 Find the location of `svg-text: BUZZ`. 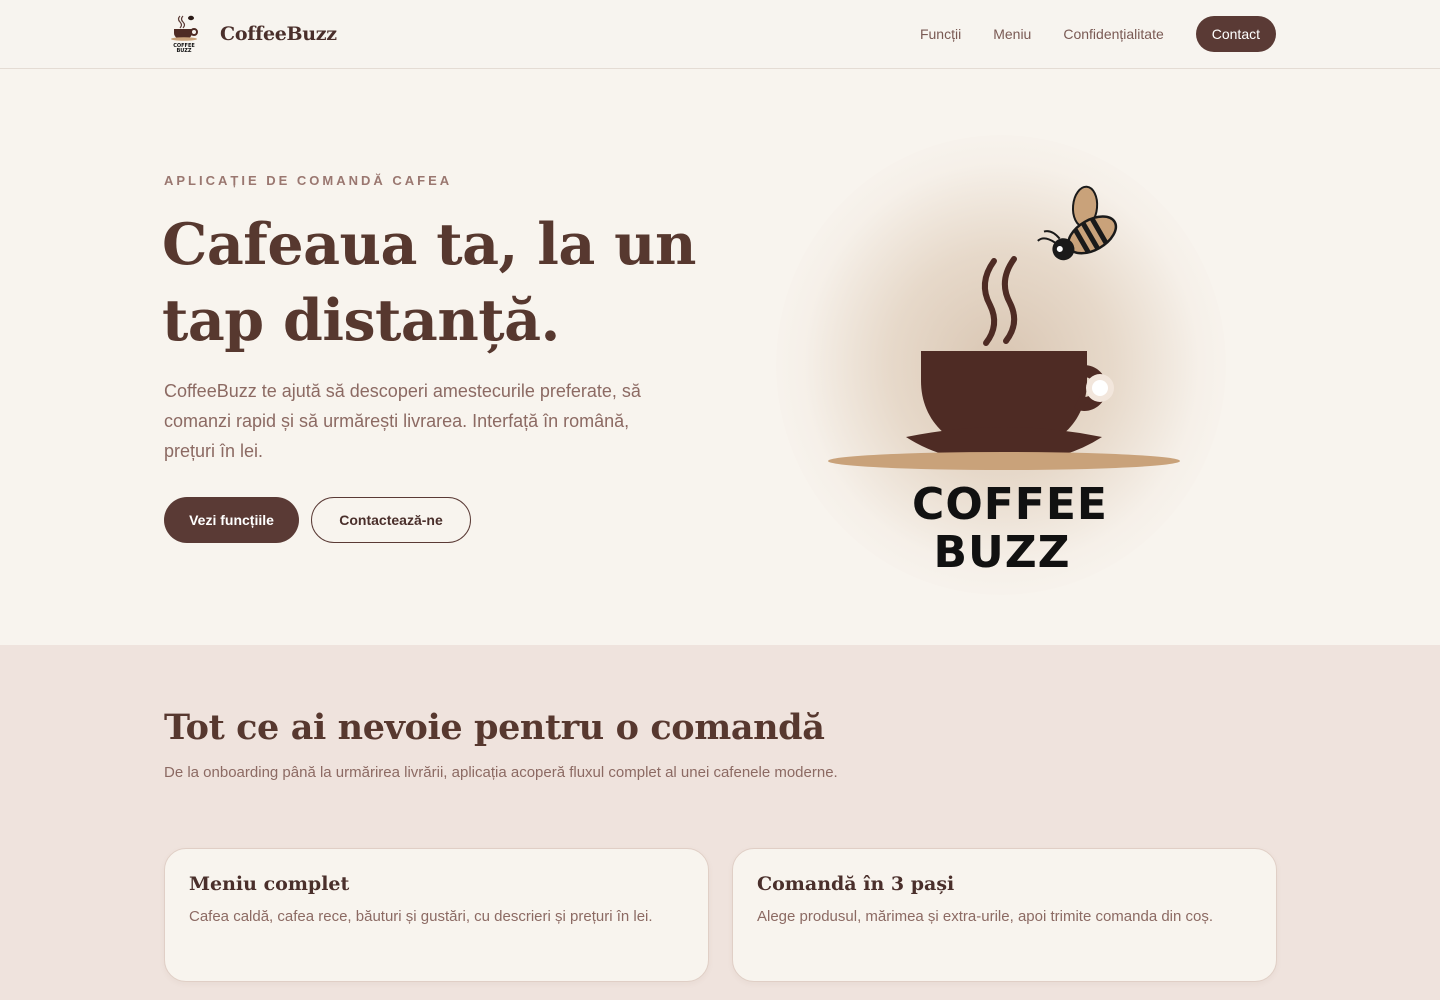

svg-text: BUZZ is located at coordinates (183, 51).